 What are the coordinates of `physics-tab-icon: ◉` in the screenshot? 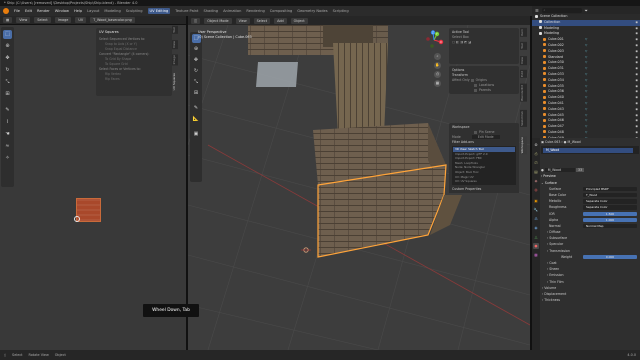 It's located at (536, 228).